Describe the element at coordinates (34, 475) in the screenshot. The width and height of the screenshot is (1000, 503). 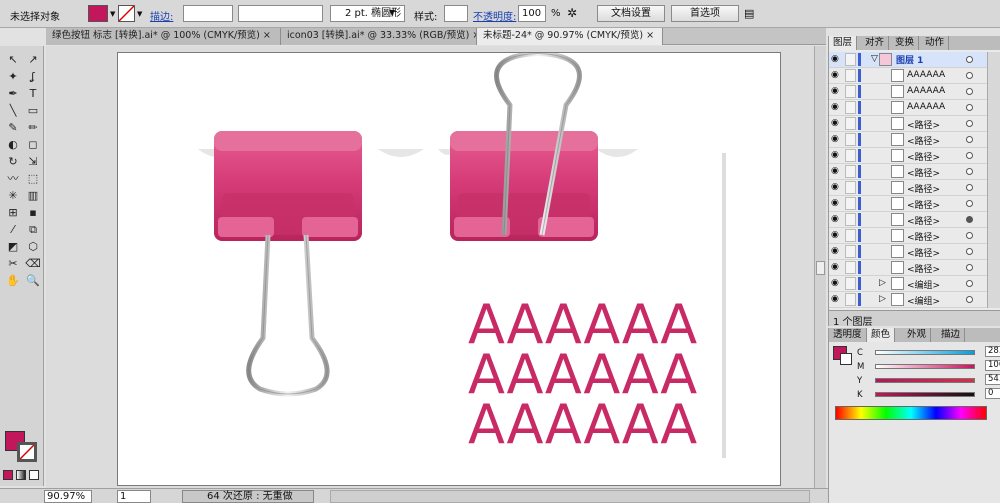
I see `none-mode-icon` at that location.